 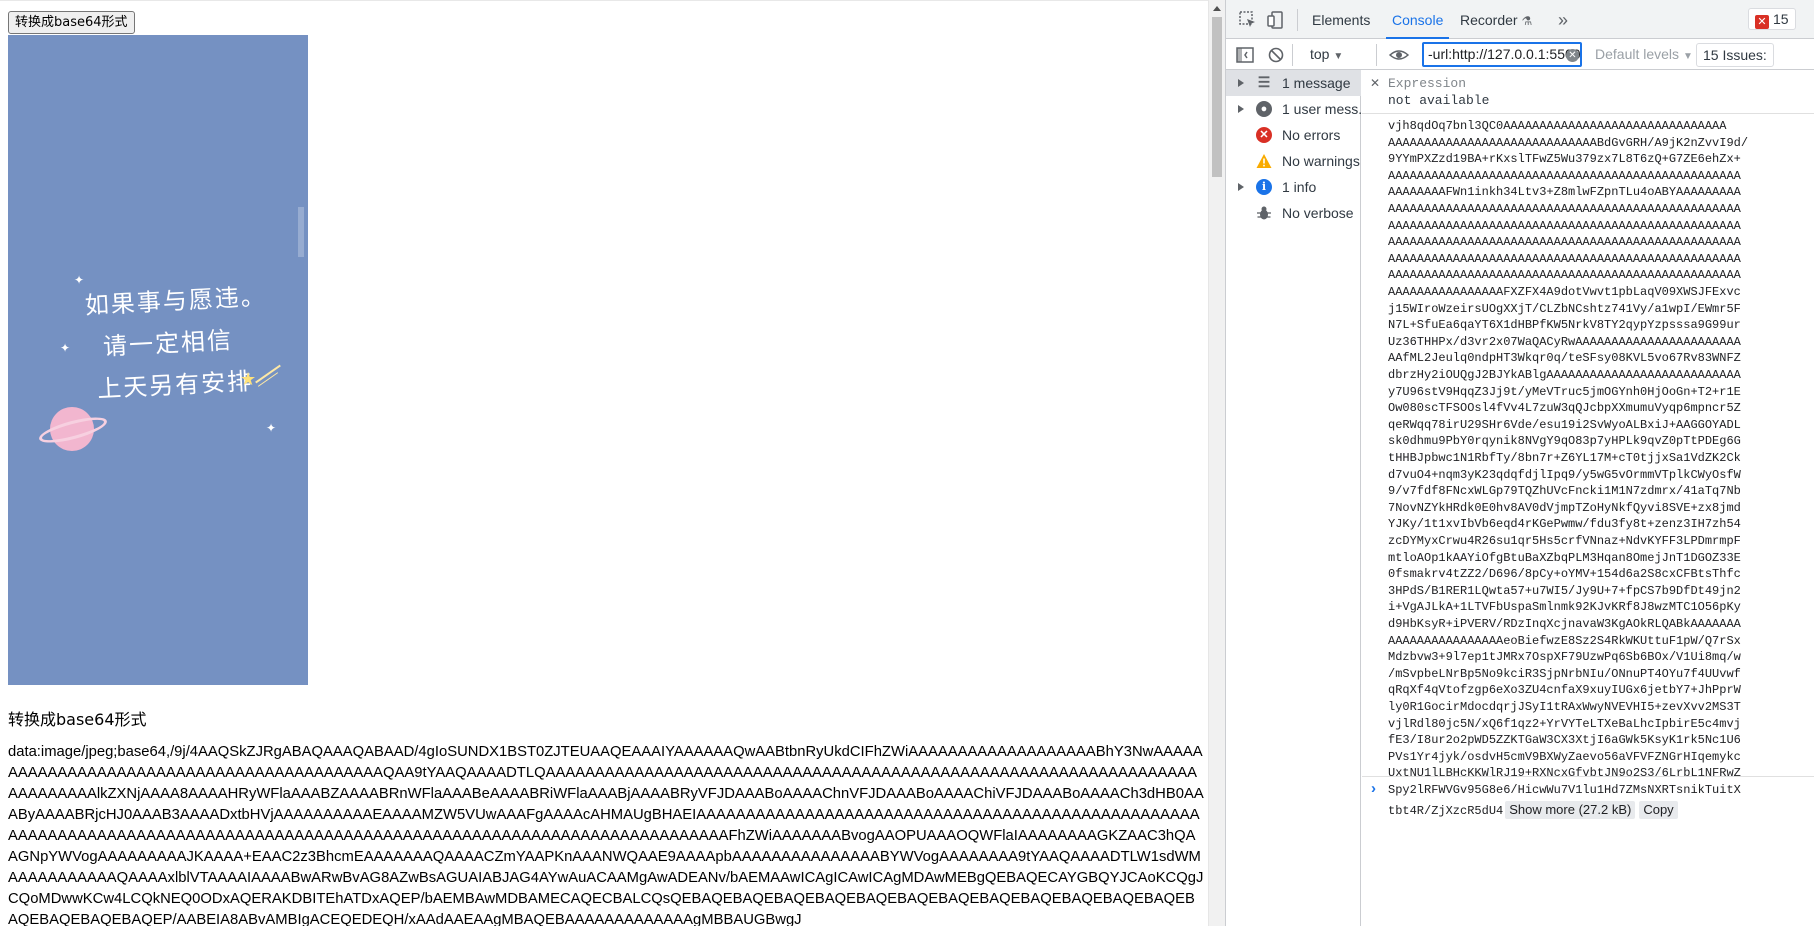 I want to click on error-count-badge: ✕ 15, so click(x=1772, y=19).